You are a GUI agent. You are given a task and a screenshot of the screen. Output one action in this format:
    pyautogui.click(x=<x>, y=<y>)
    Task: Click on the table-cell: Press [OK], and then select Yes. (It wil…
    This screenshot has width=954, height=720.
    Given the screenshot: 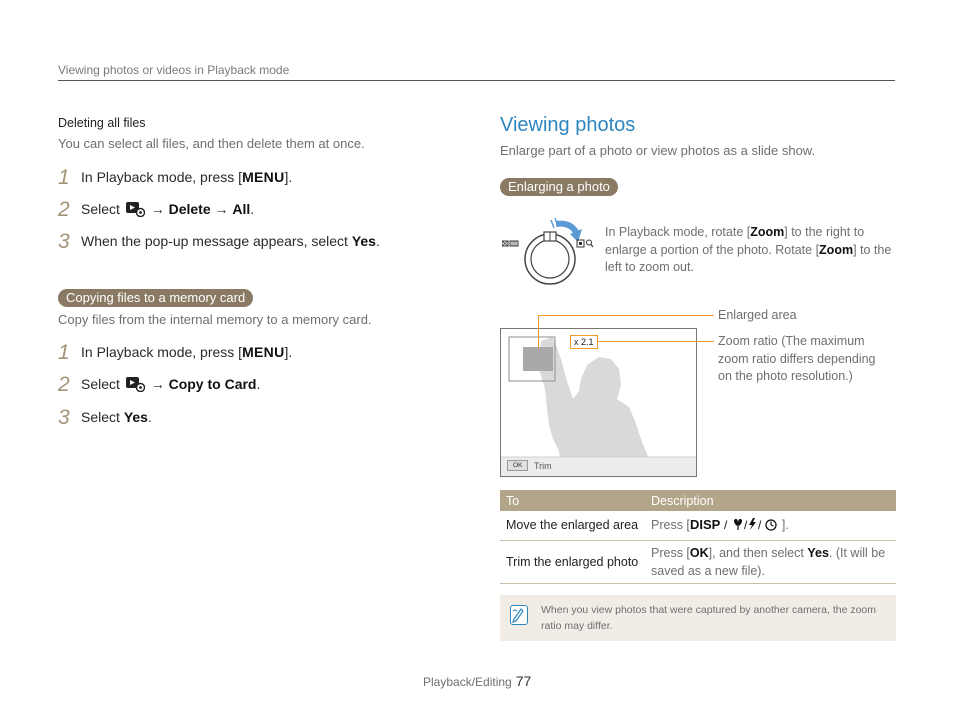 What is the action you would take?
    pyautogui.click(x=770, y=562)
    